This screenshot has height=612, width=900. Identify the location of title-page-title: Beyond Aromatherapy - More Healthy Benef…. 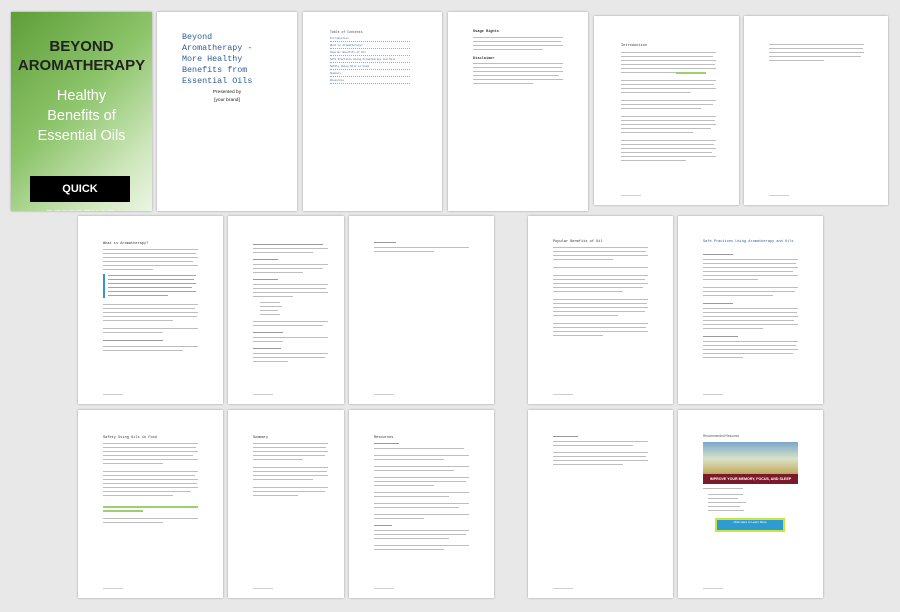
(217, 59).